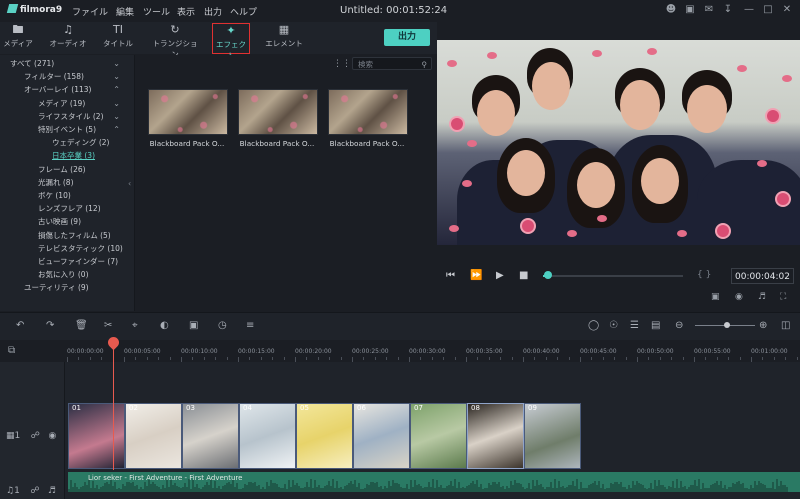  I want to click on sidebar-item-13: 損傷したフィルム (5), so click(67, 235).